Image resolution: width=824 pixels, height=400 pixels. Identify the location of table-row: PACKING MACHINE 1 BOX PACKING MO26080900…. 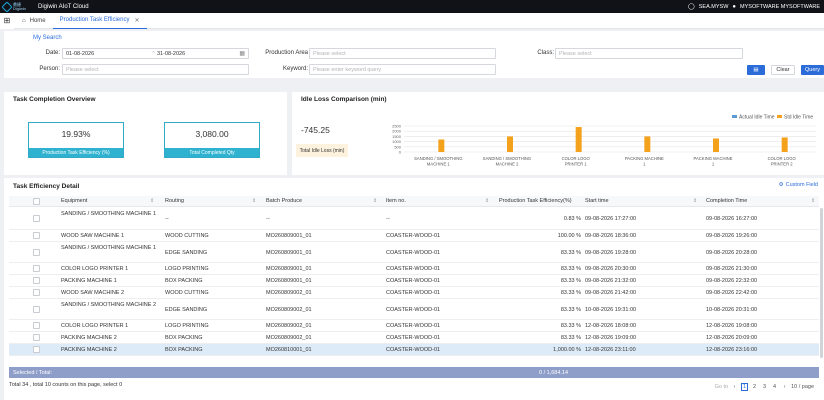
(414, 281).